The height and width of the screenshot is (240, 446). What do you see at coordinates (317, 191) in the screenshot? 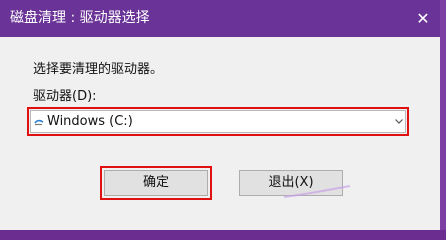
I see `decorative-streak` at bounding box center [317, 191].